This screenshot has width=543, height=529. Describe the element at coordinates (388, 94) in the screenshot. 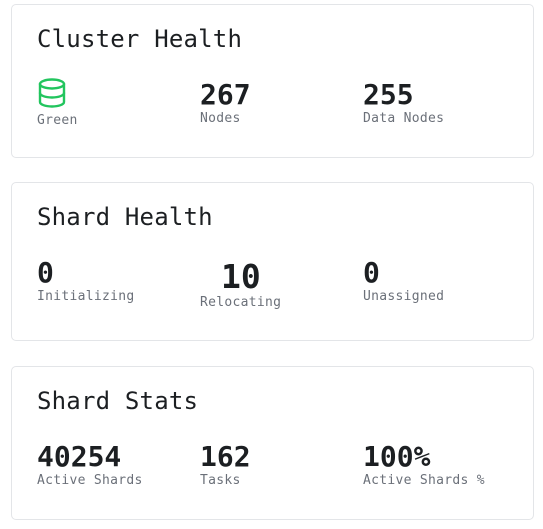

I see `data-nodes-value: 255` at that location.